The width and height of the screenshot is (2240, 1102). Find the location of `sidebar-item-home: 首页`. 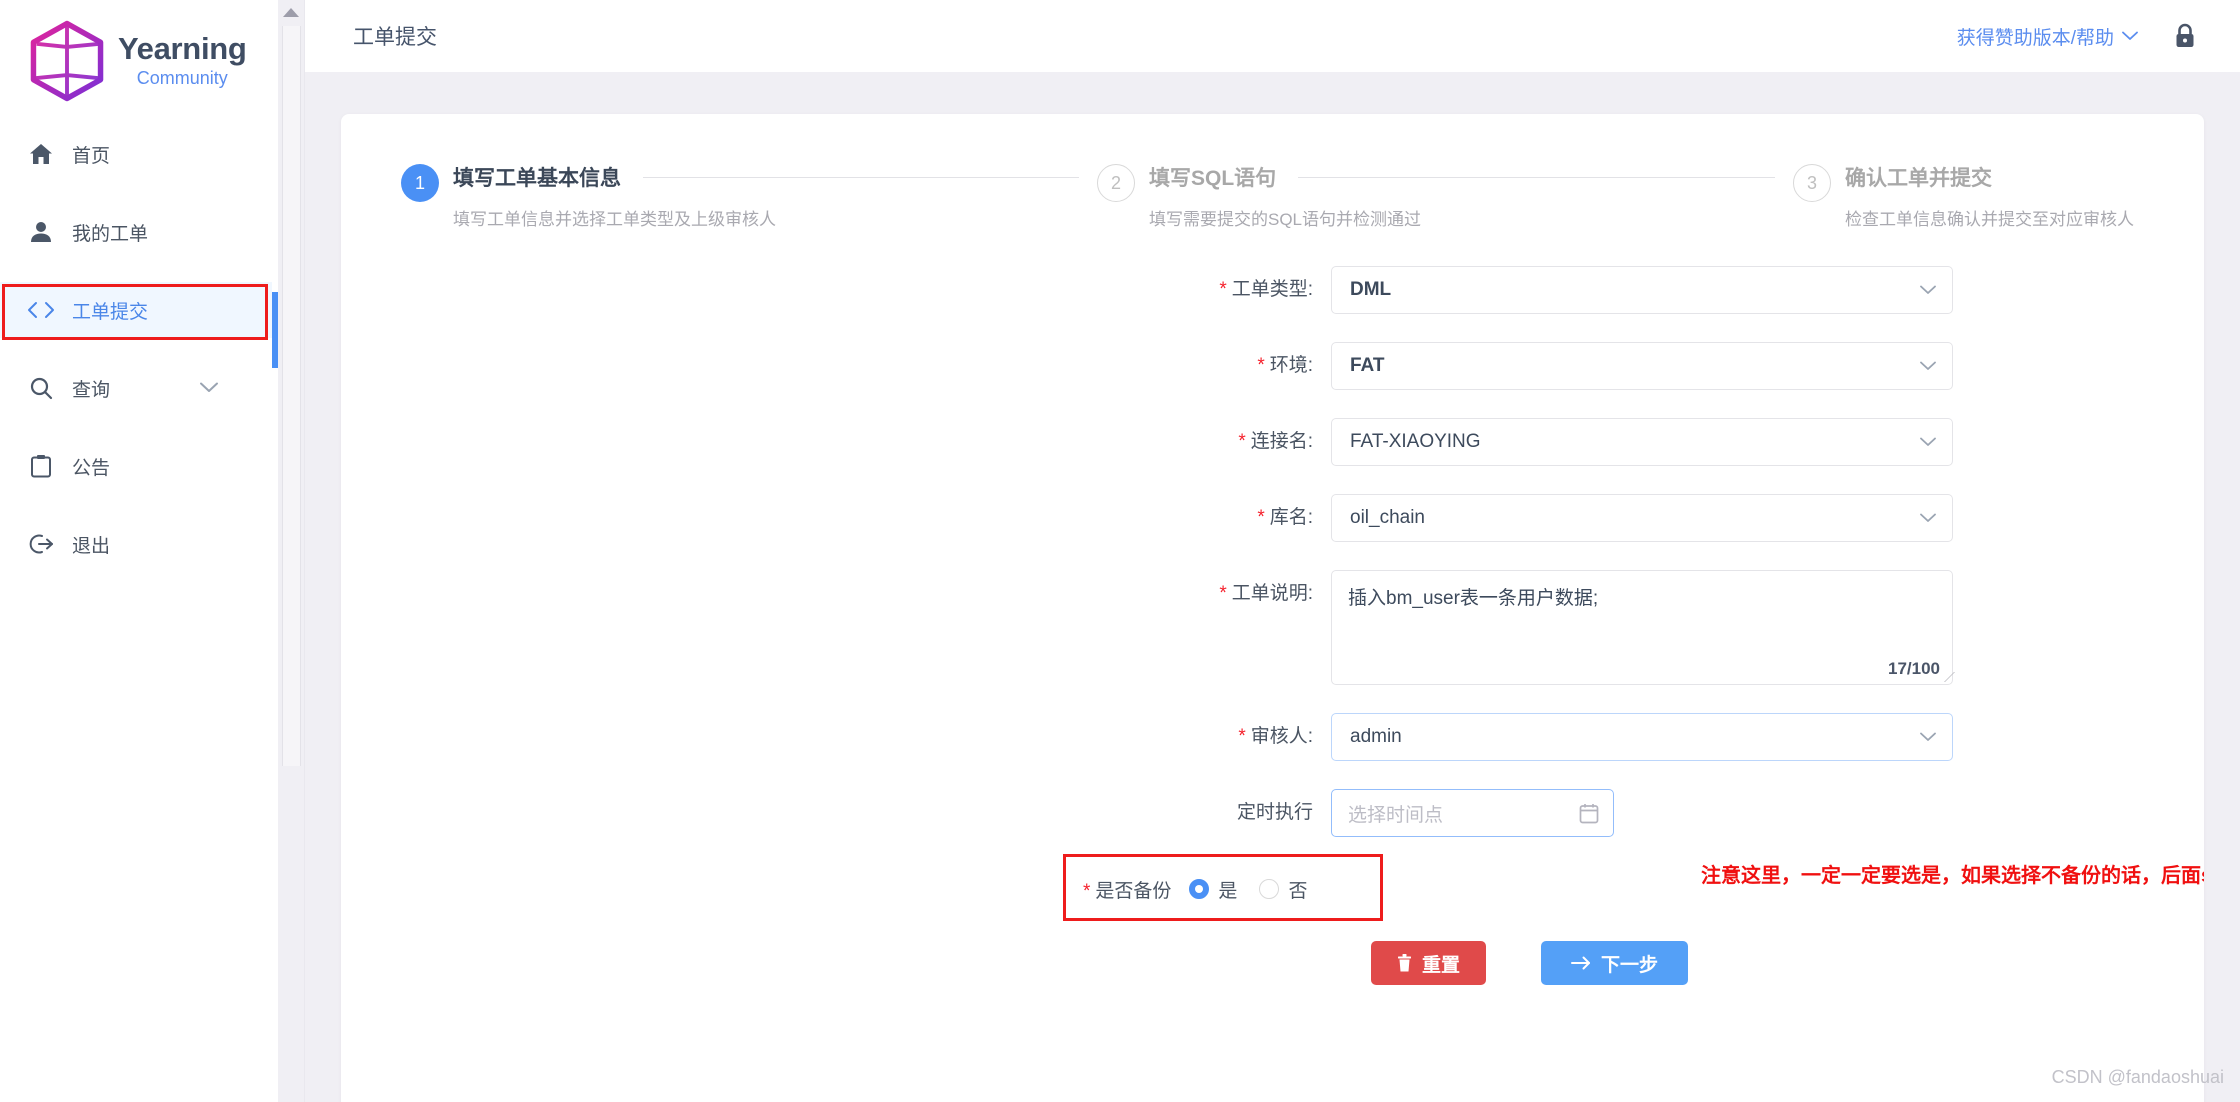

sidebar-item-home: 首页 is located at coordinates (136, 154).